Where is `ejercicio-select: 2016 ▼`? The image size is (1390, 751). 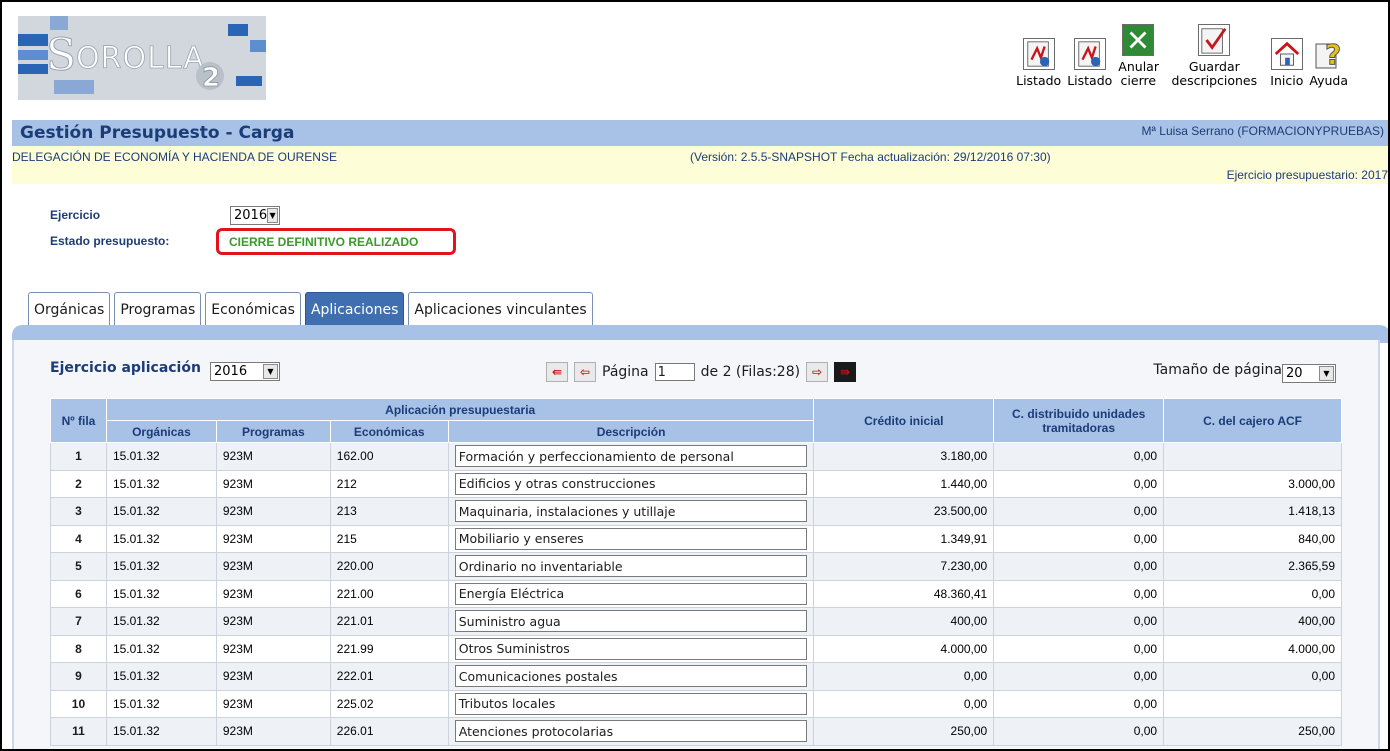 ejercicio-select: 2016 ▼ is located at coordinates (255, 215).